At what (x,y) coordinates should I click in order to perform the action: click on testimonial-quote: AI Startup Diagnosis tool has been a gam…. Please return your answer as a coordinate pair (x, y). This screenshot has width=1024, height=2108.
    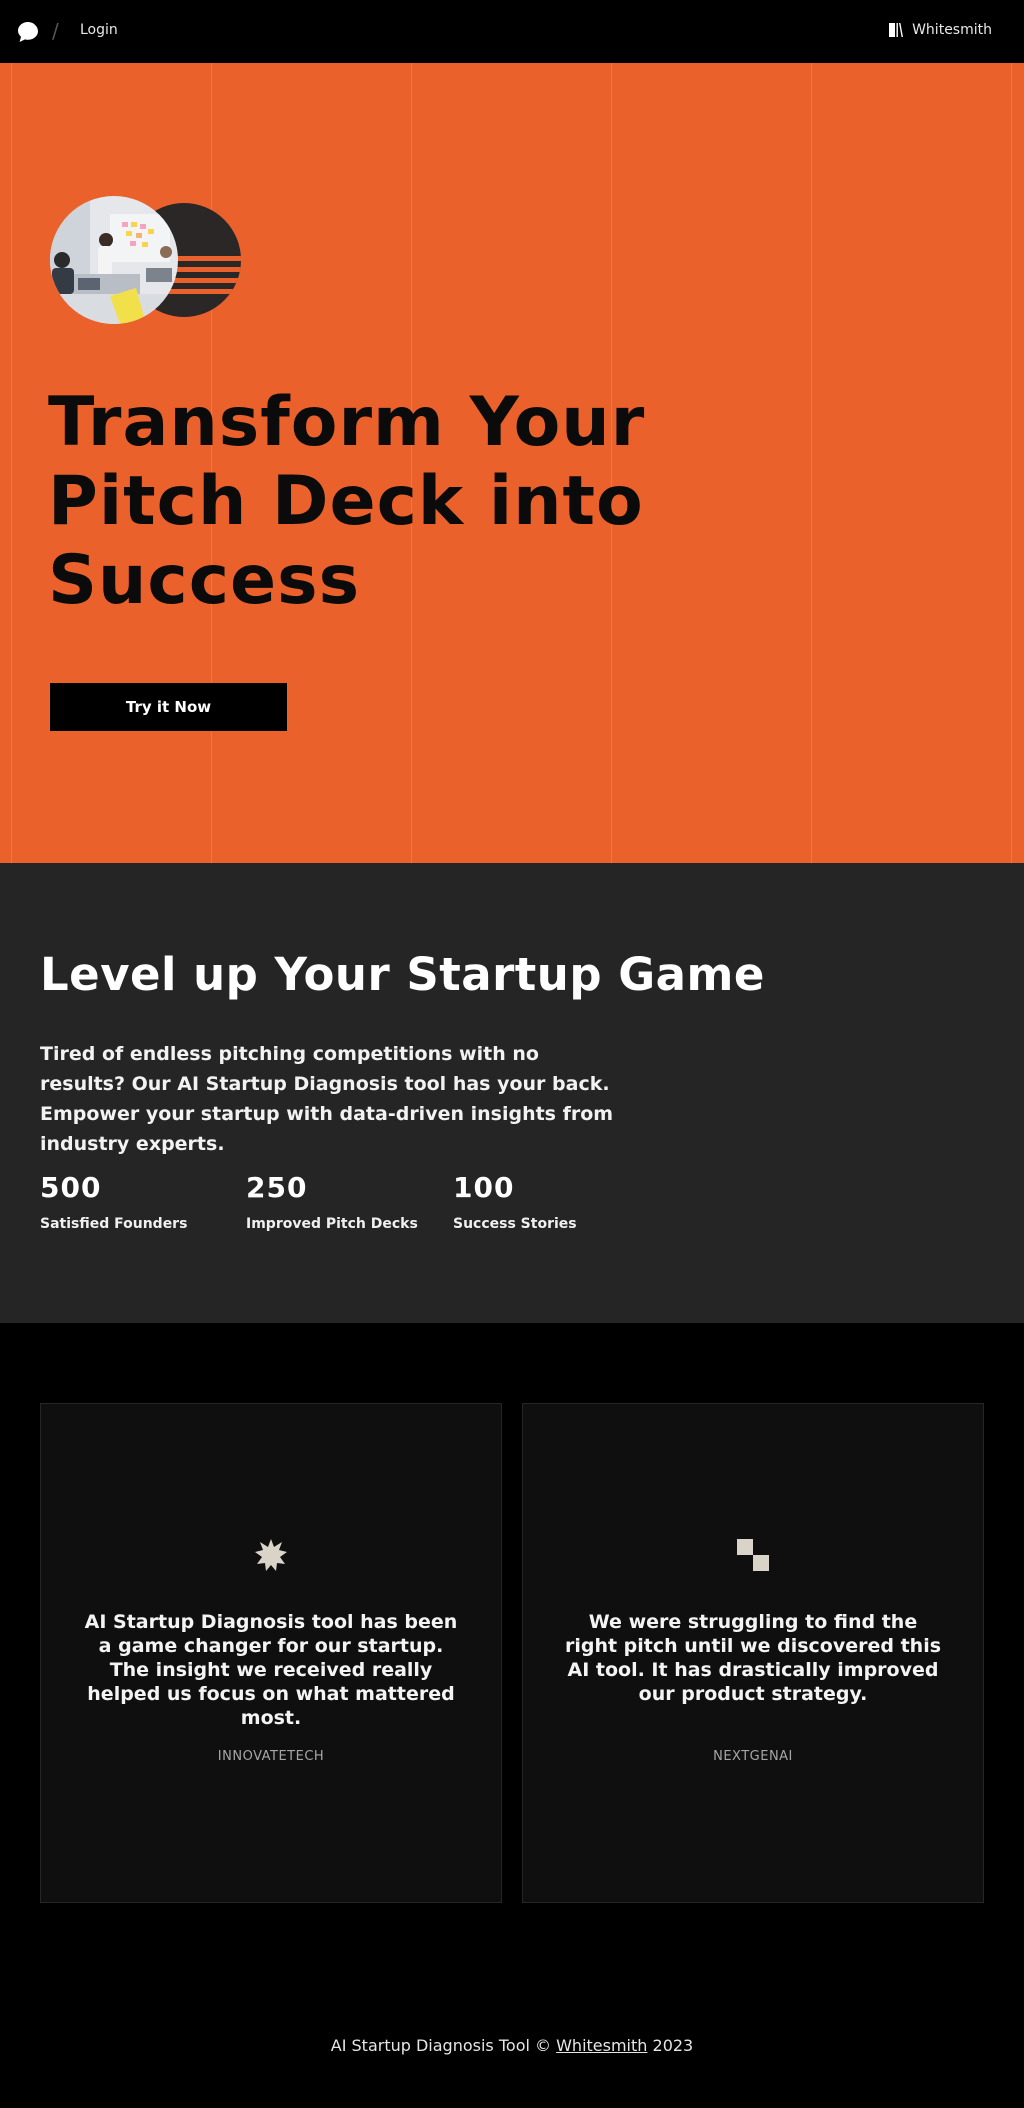
    Looking at the image, I should click on (271, 1670).